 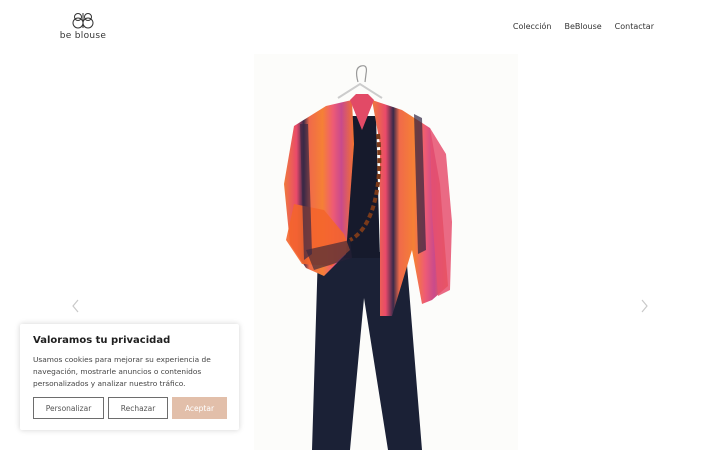 What do you see at coordinates (102, 340) in the screenshot?
I see `cookie-title: Valoramos tu privacidad` at bounding box center [102, 340].